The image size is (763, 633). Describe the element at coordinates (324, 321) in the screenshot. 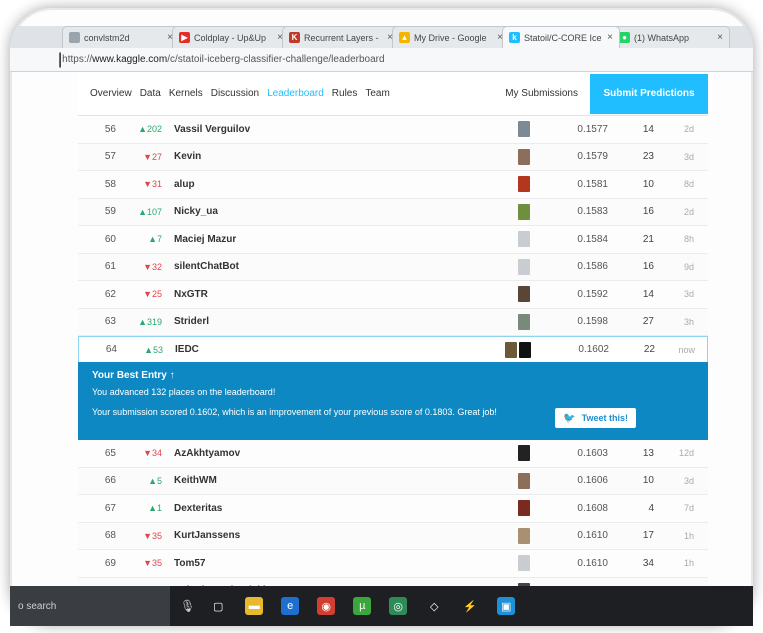

I see `team-name: Striderl` at that location.